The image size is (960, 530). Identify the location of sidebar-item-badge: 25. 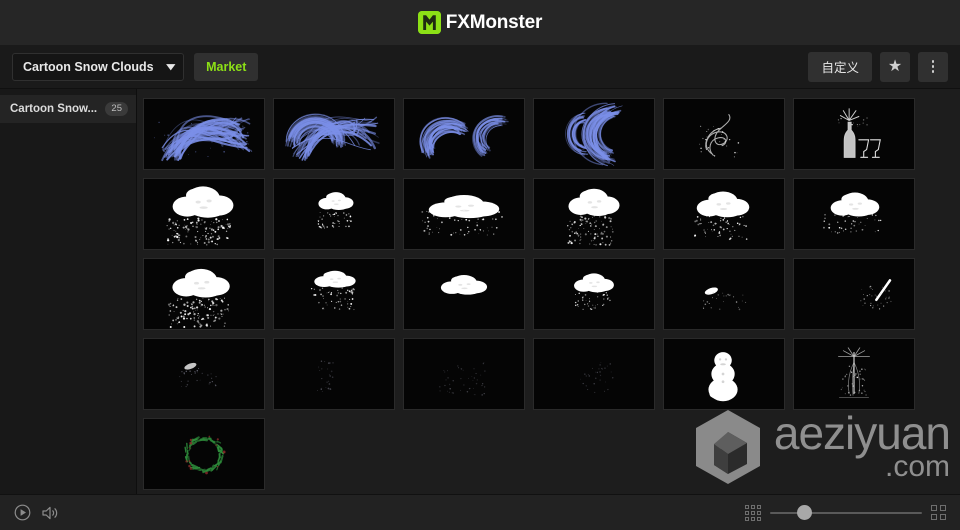
(116, 109).